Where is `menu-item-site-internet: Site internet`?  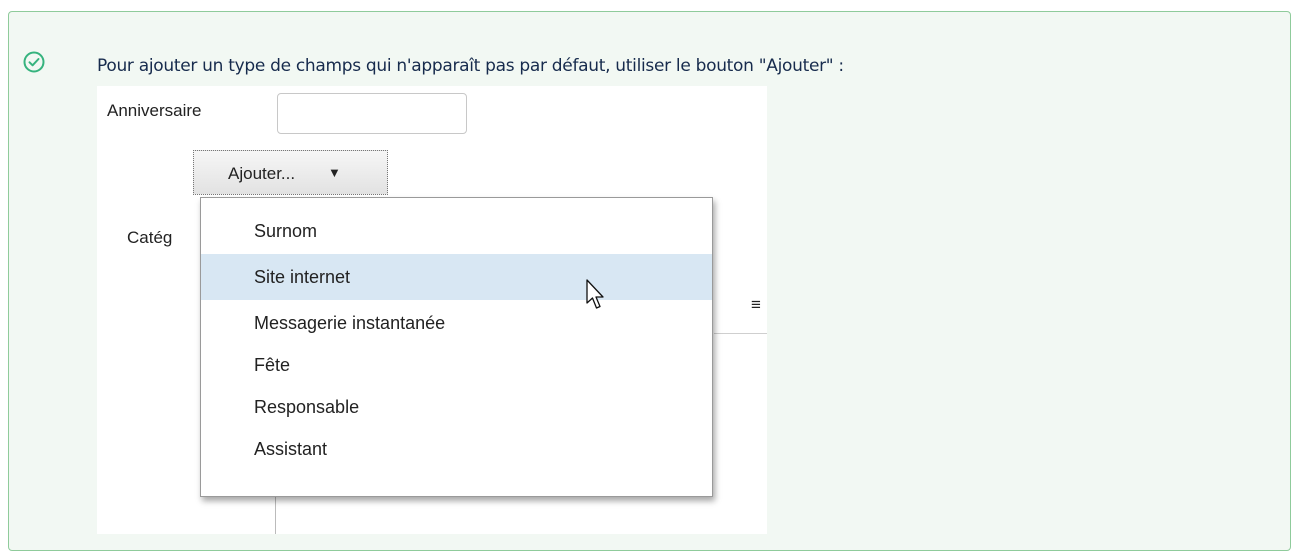
menu-item-site-internet: Site internet is located at coordinates (456, 277).